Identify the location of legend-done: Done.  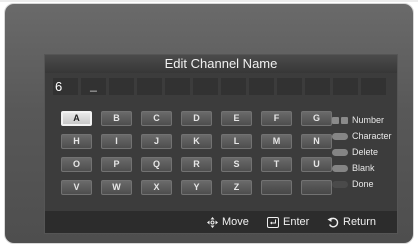
(365, 184).